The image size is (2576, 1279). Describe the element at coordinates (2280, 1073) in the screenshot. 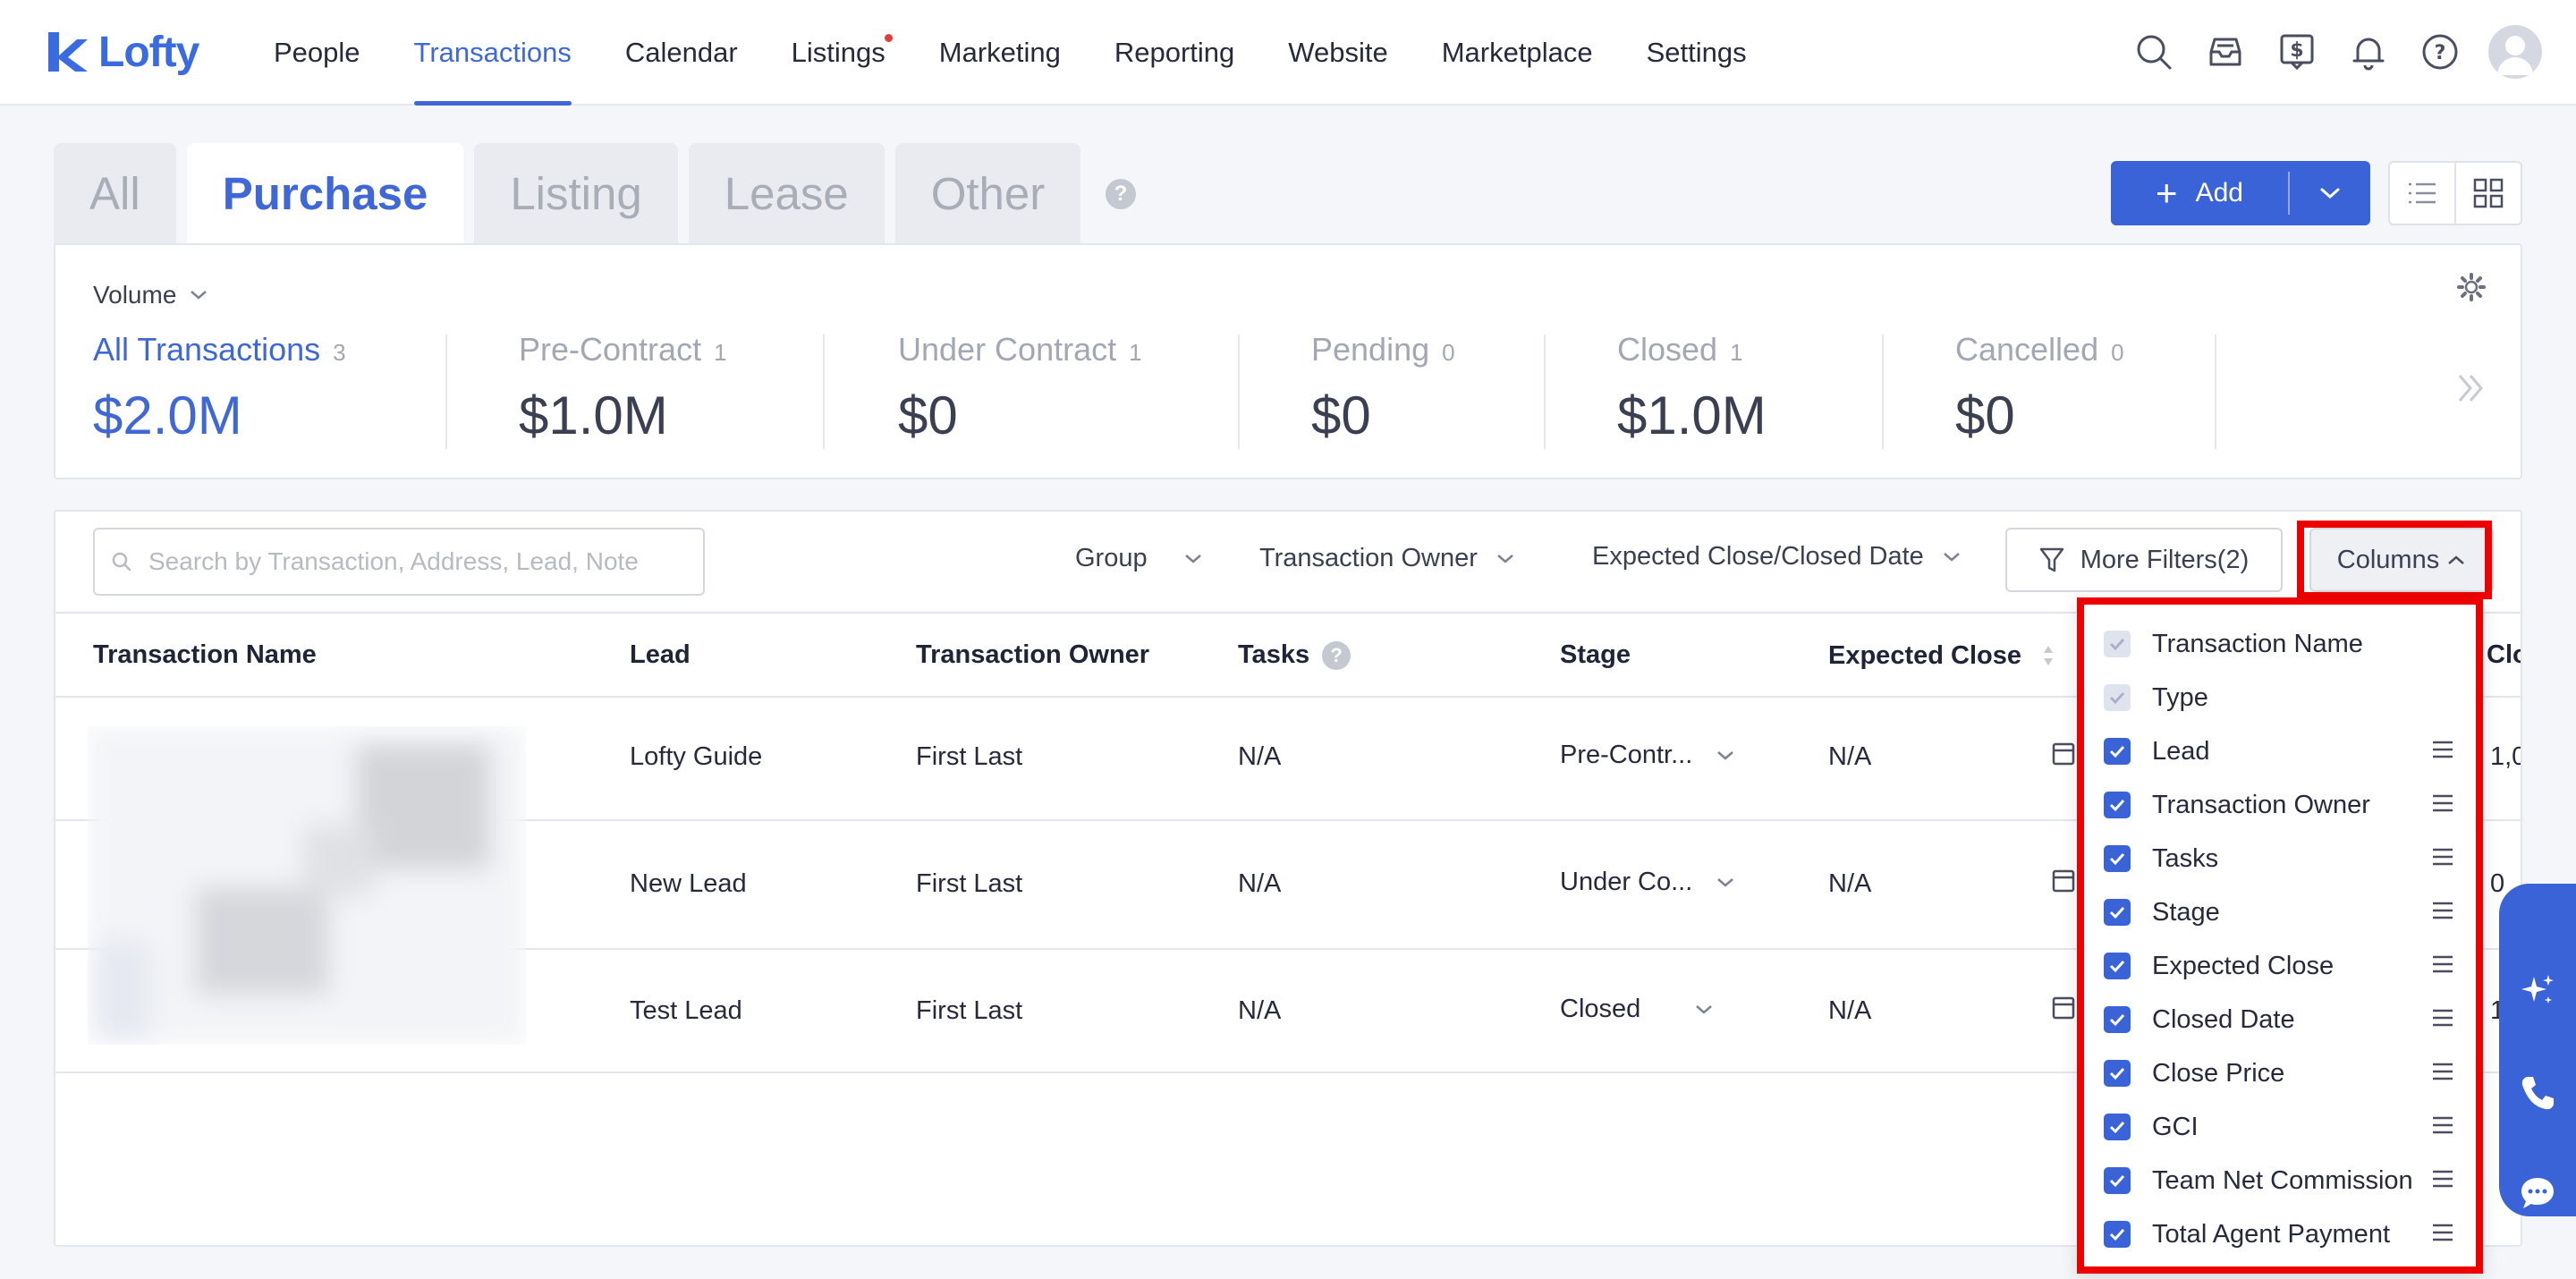

I see `column-option: Close Price` at that location.